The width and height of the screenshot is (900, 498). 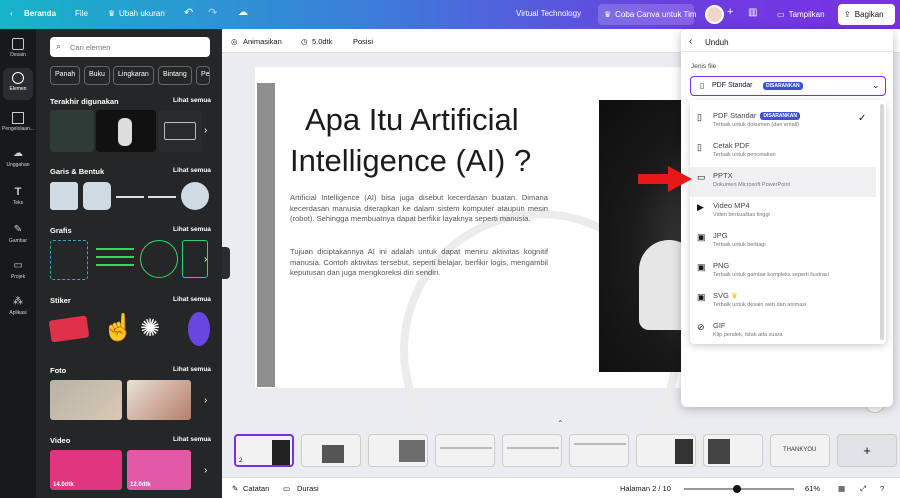 What do you see at coordinates (863, 489) in the screenshot?
I see `fullscreen-icon: ⤢` at bounding box center [863, 489].